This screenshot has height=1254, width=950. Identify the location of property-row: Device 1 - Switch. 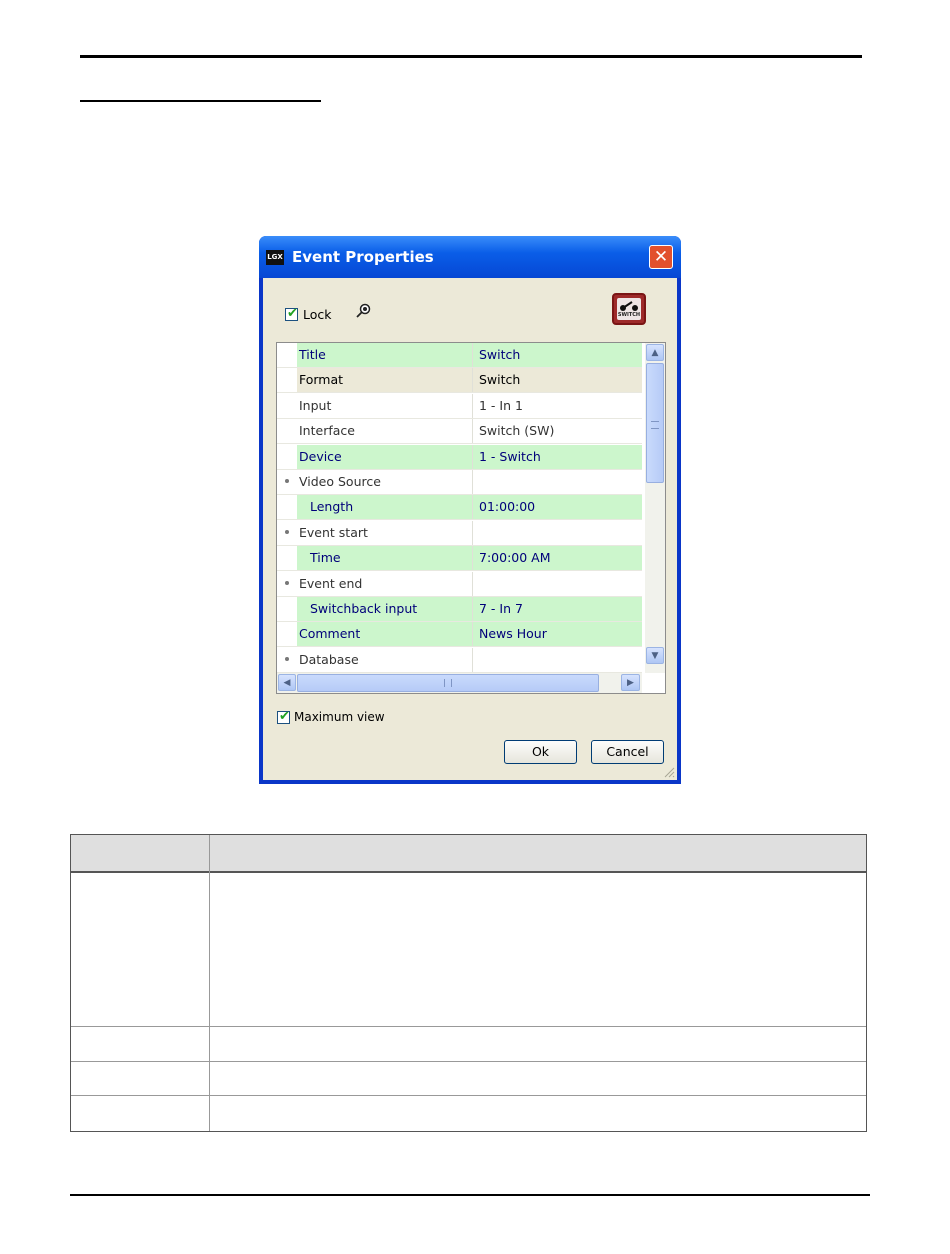
(459, 457).